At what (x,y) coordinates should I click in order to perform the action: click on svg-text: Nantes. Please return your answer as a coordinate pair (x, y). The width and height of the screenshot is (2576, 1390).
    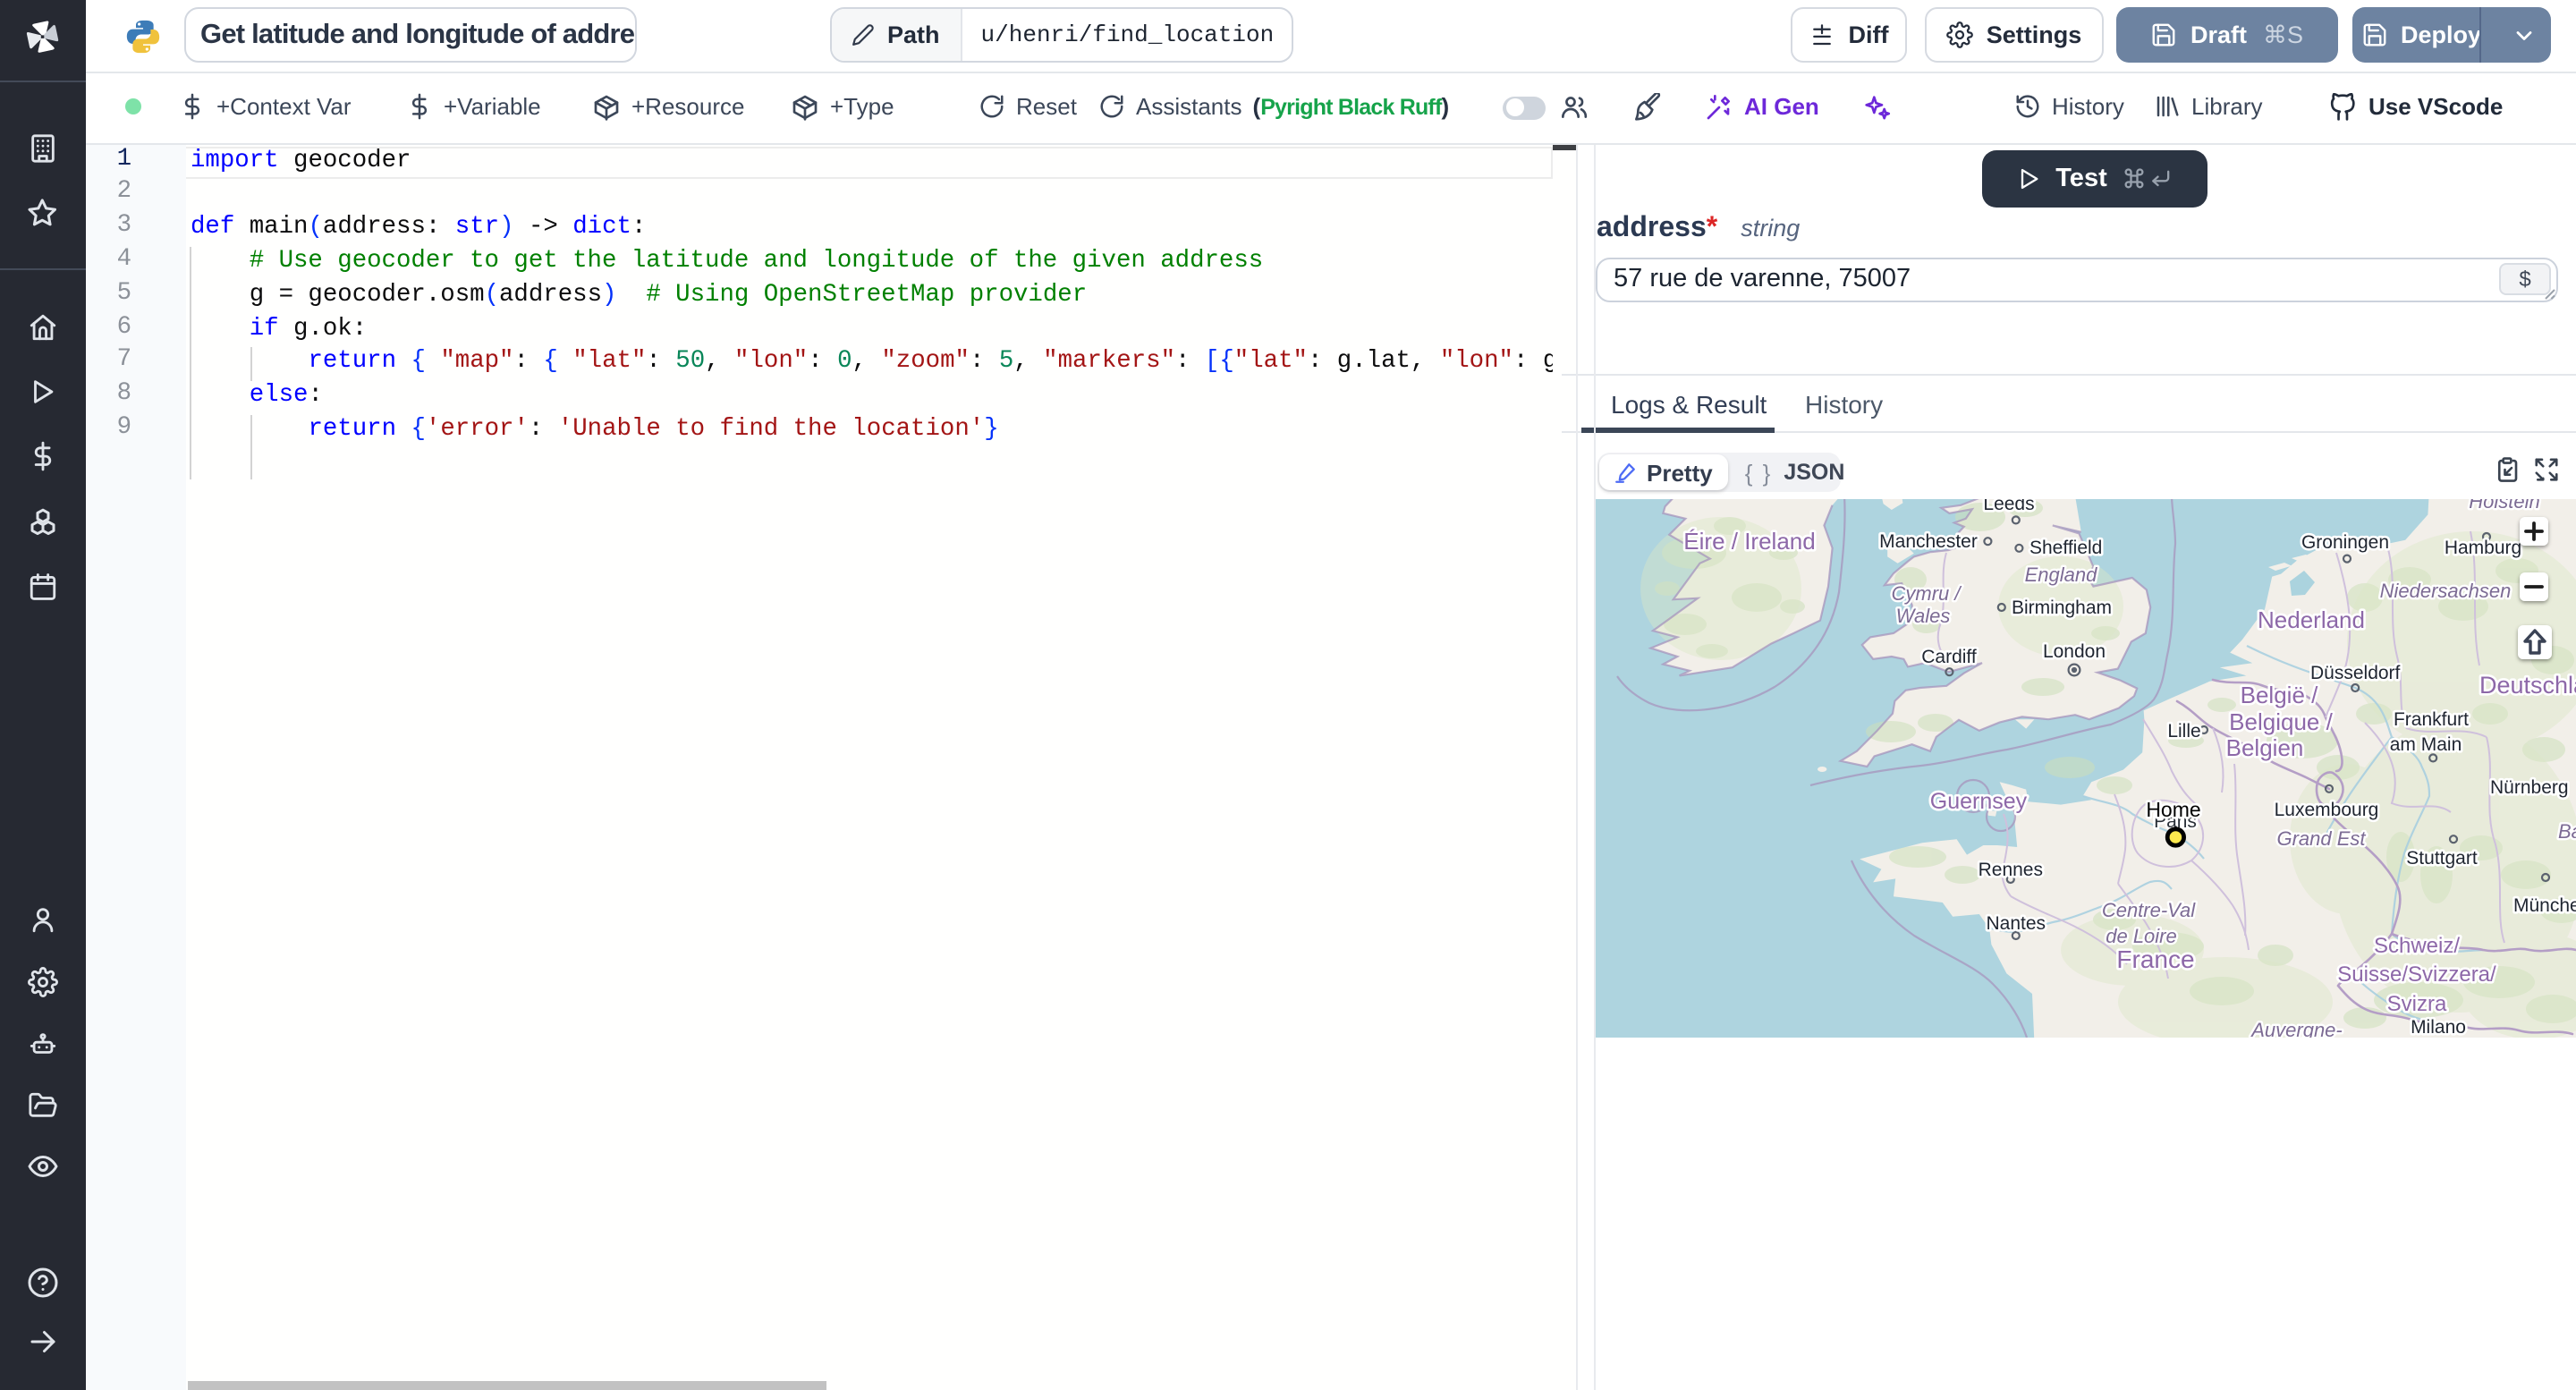
    Looking at the image, I should click on (2016, 922).